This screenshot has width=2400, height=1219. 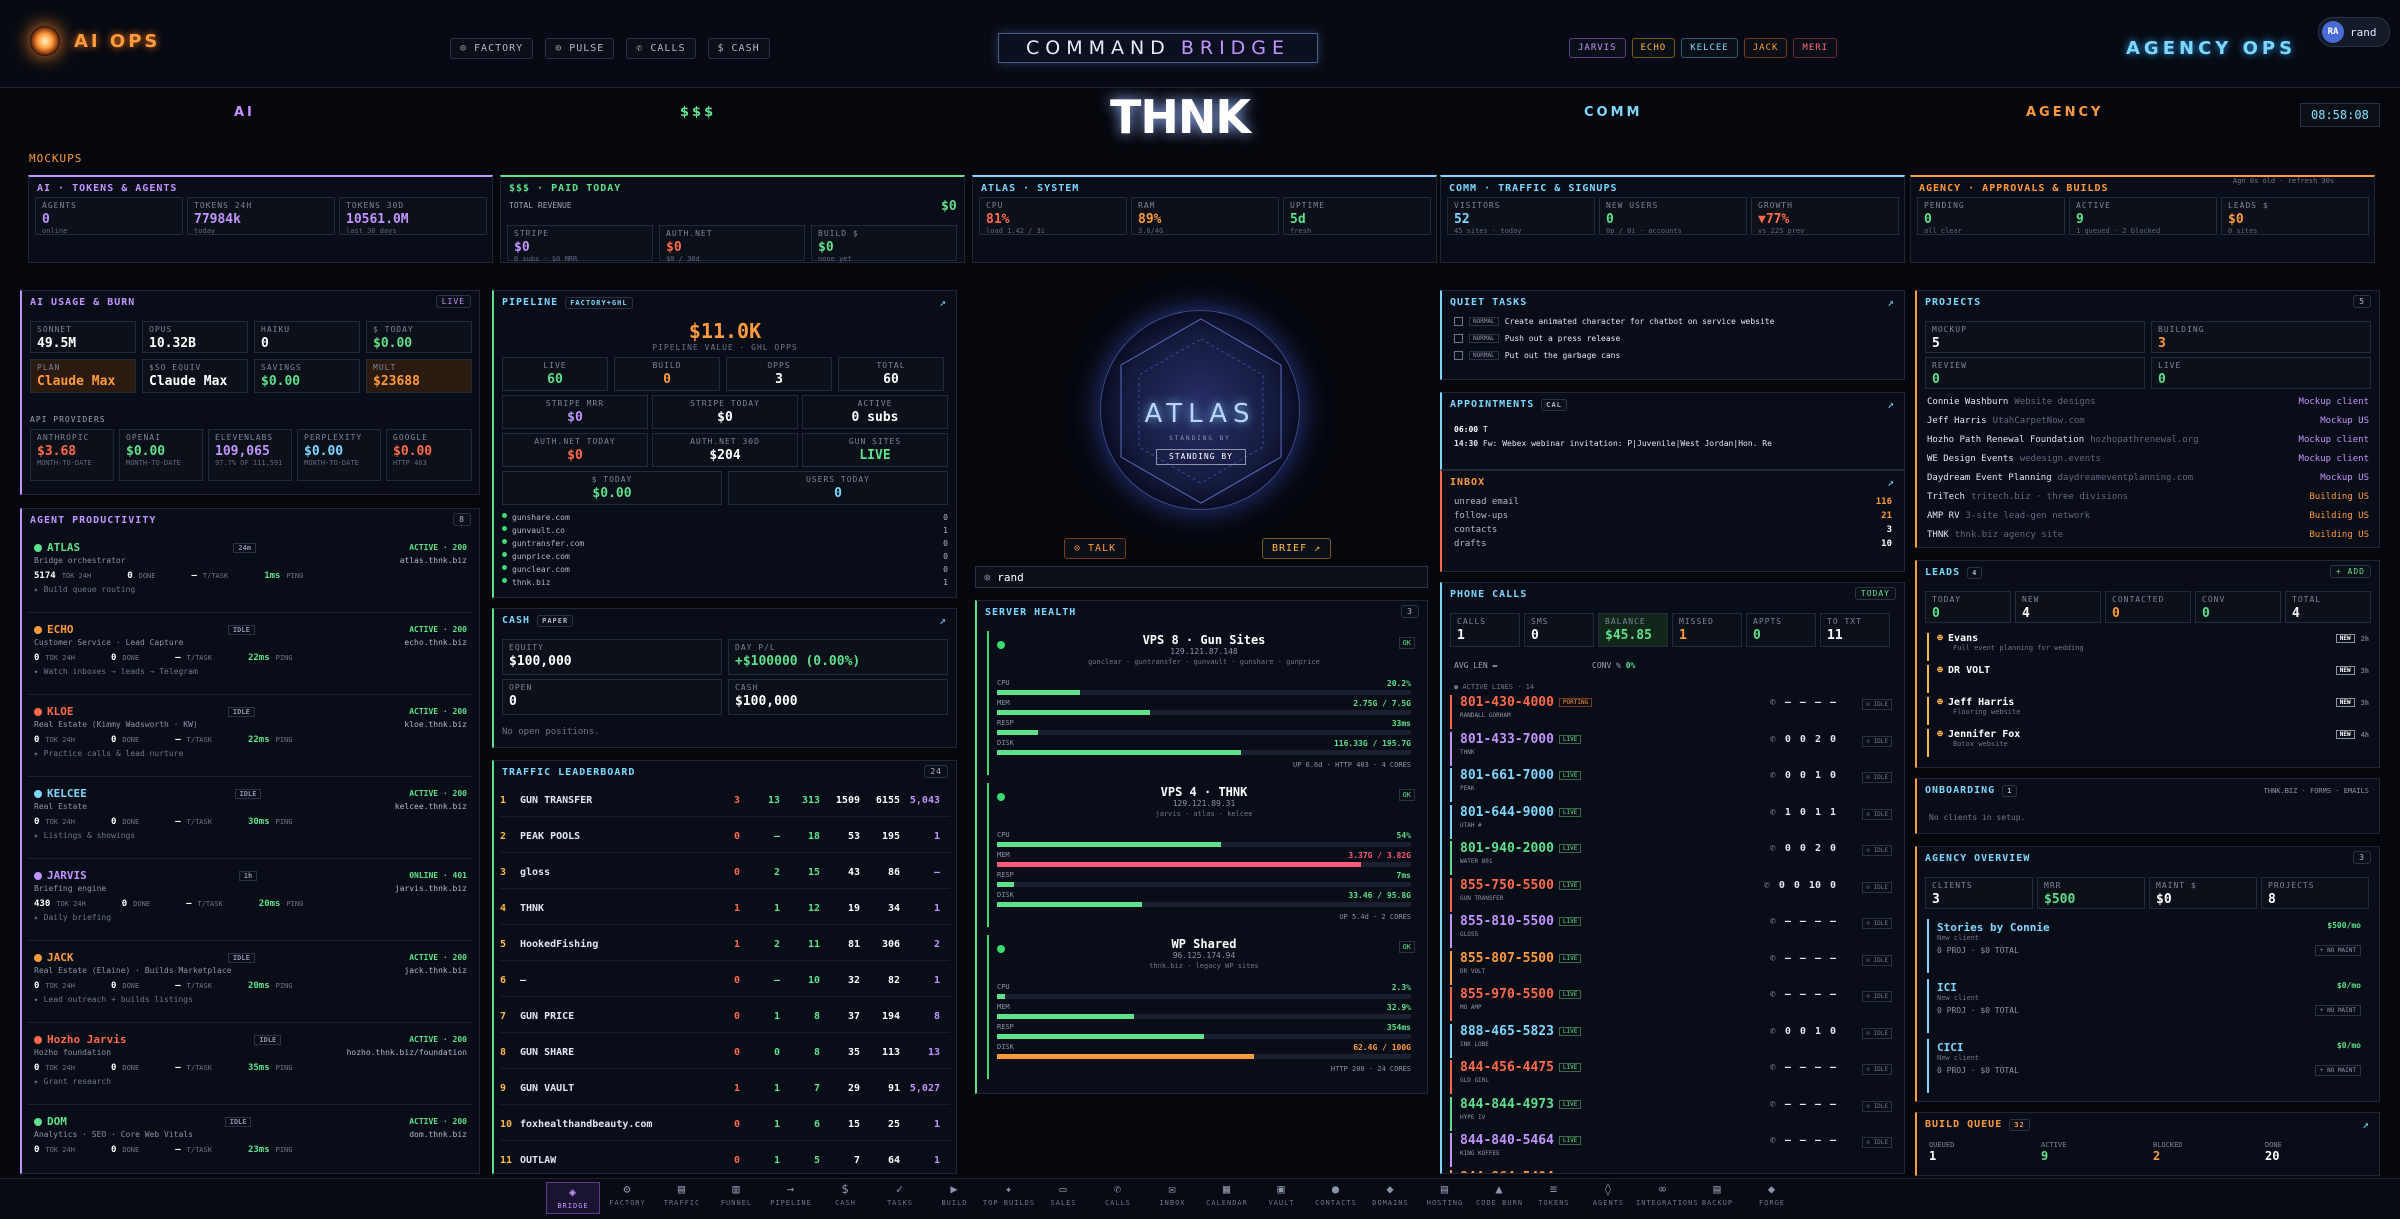 I want to click on phone-line: 801-433-7000 LIVE ✆ 0 0 2 0 ⊙ IDLE THNK, so click(x=1673, y=748).